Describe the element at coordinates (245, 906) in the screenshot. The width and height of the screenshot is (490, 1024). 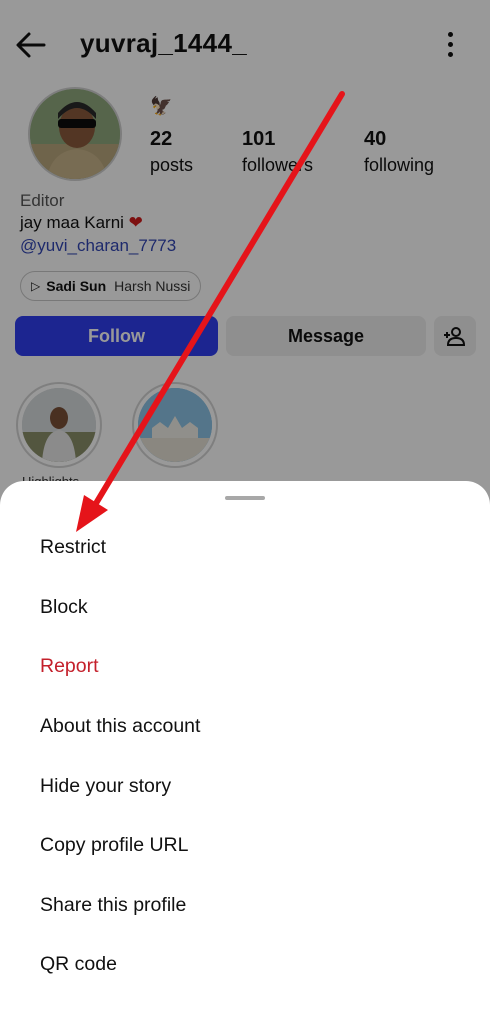
I see `menu-item-share-profile: Share this profile` at that location.